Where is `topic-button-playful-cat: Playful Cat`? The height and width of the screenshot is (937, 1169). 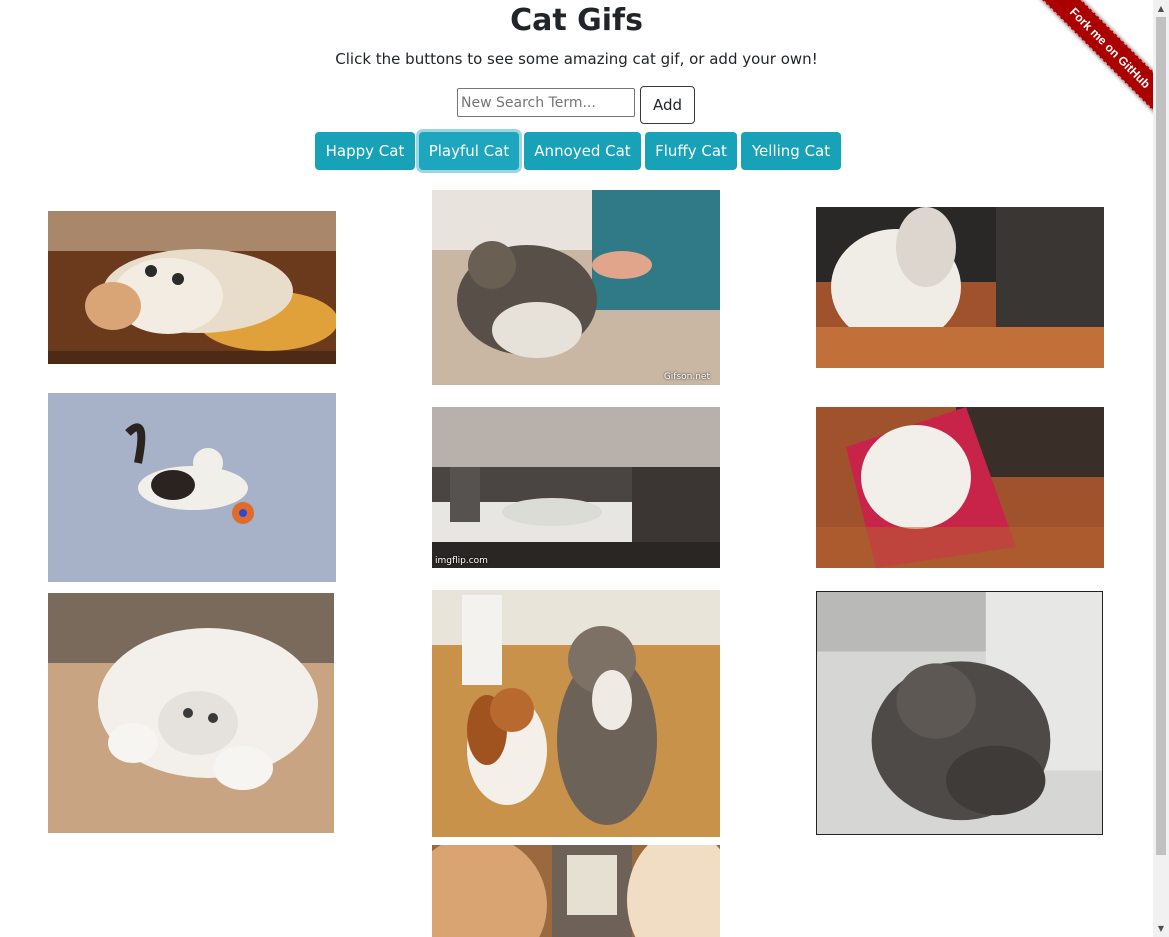
topic-button-playful-cat: Playful Cat is located at coordinates (469, 151).